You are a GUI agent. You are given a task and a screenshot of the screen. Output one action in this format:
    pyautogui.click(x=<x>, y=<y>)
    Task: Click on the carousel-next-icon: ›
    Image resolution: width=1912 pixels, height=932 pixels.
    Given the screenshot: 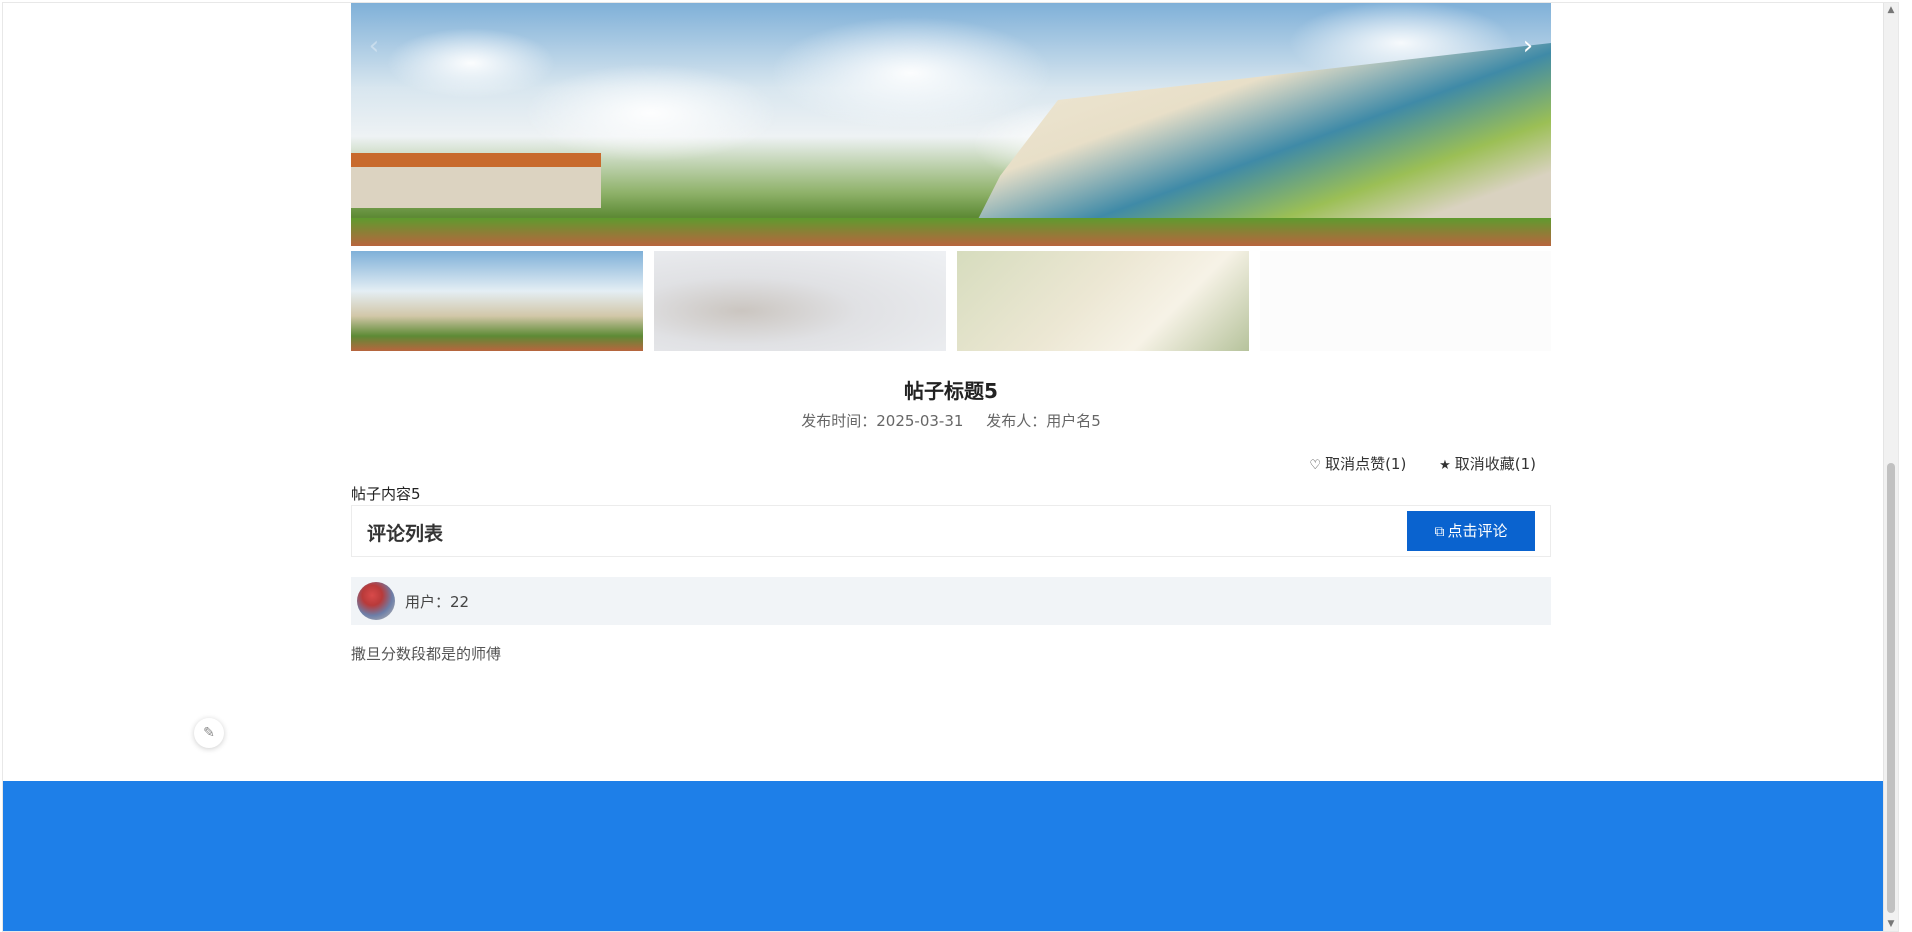 What is the action you would take?
    pyautogui.click(x=1528, y=46)
    